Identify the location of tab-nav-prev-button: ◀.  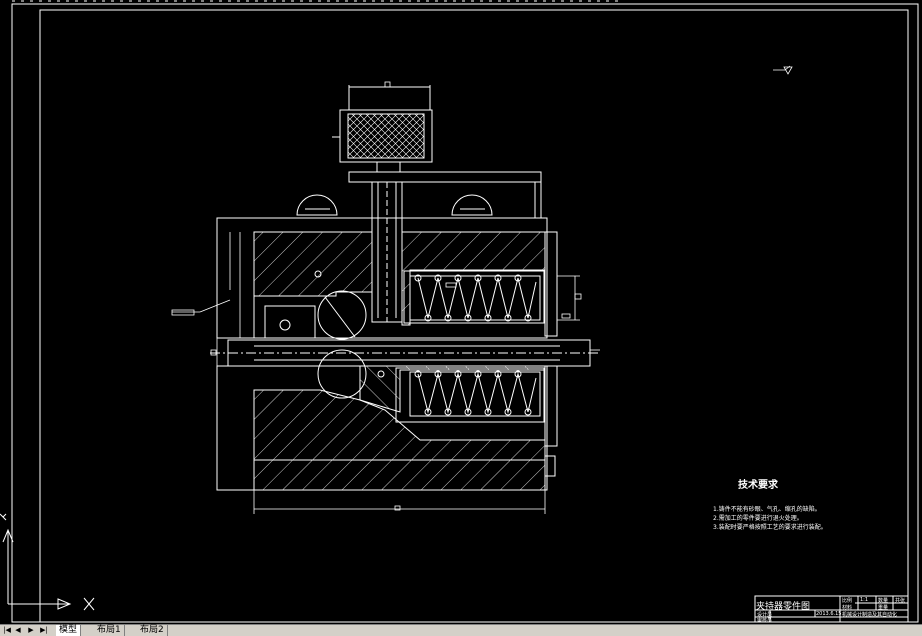
(18, 630).